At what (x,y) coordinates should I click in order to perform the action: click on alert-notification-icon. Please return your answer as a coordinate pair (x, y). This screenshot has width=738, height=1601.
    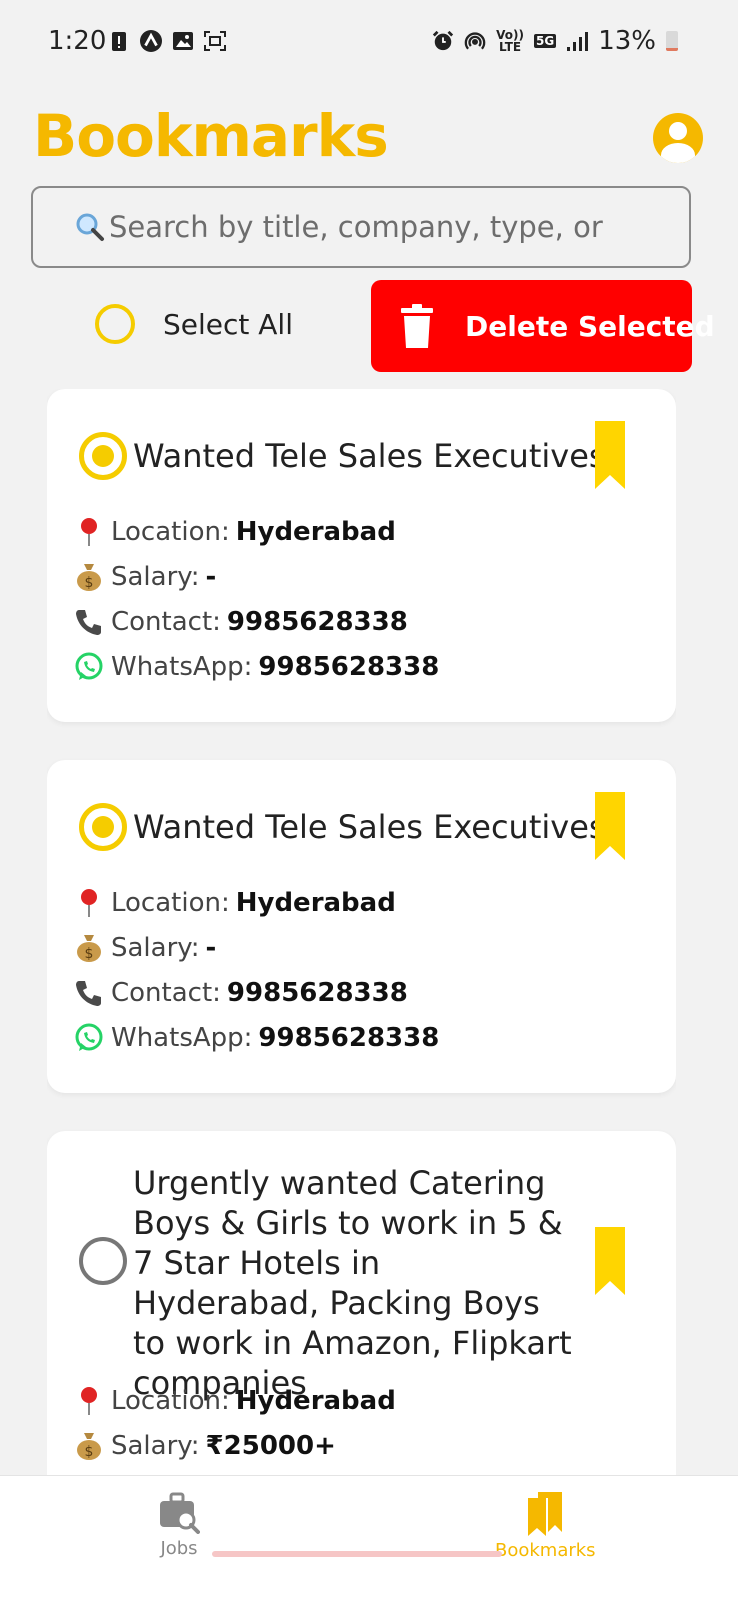
    Looking at the image, I should click on (119, 41).